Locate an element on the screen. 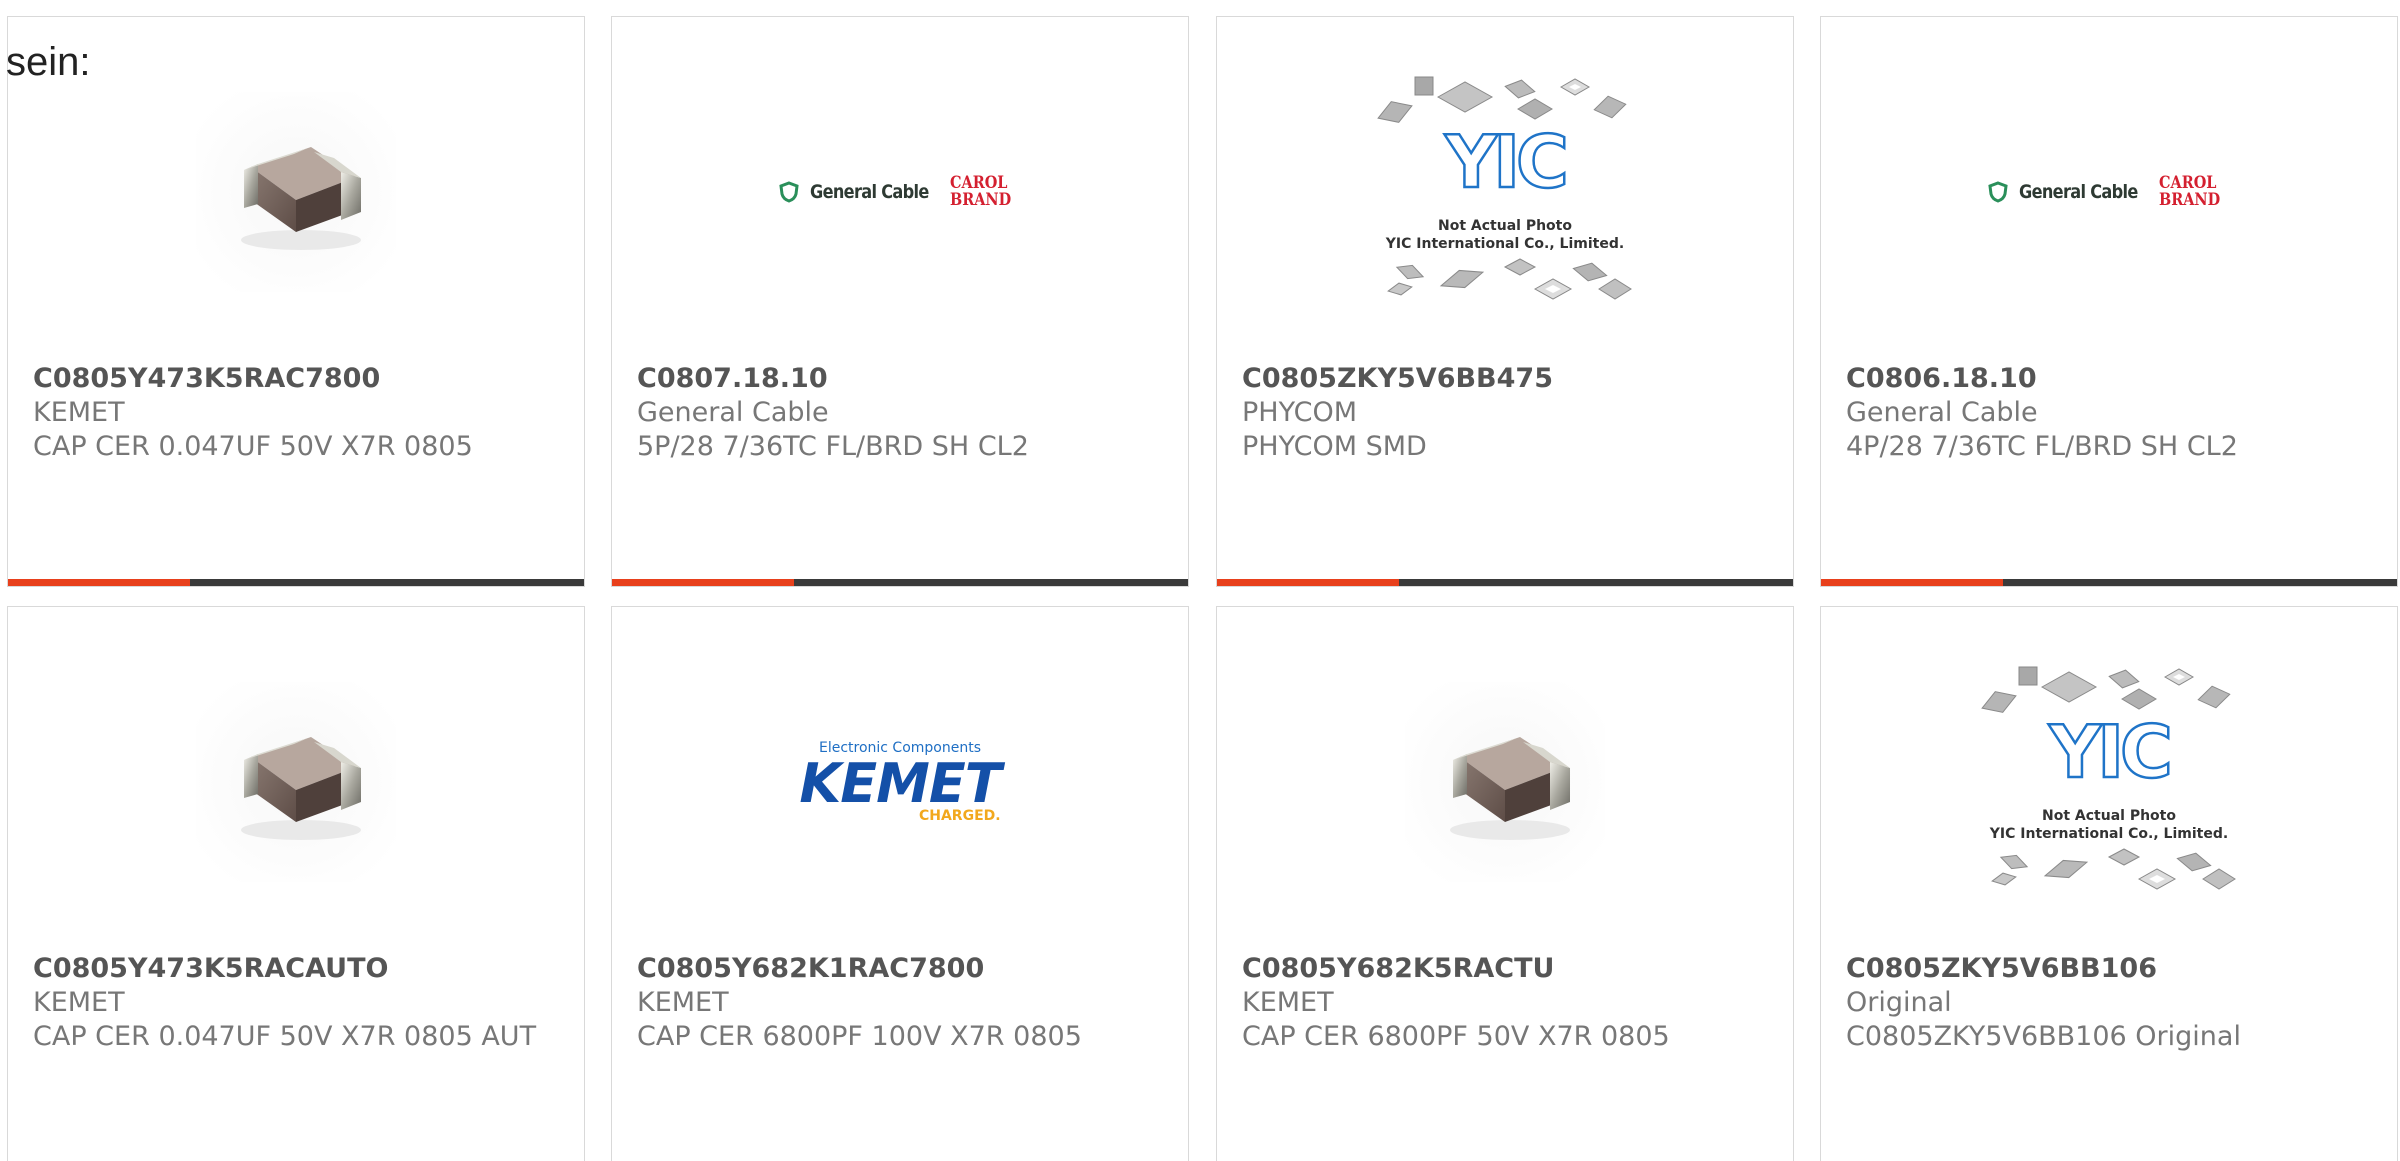 The height and width of the screenshot is (1161, 2400). part-number: C0805ZKY5V6BB475 is located at coordinates (1507, 379).